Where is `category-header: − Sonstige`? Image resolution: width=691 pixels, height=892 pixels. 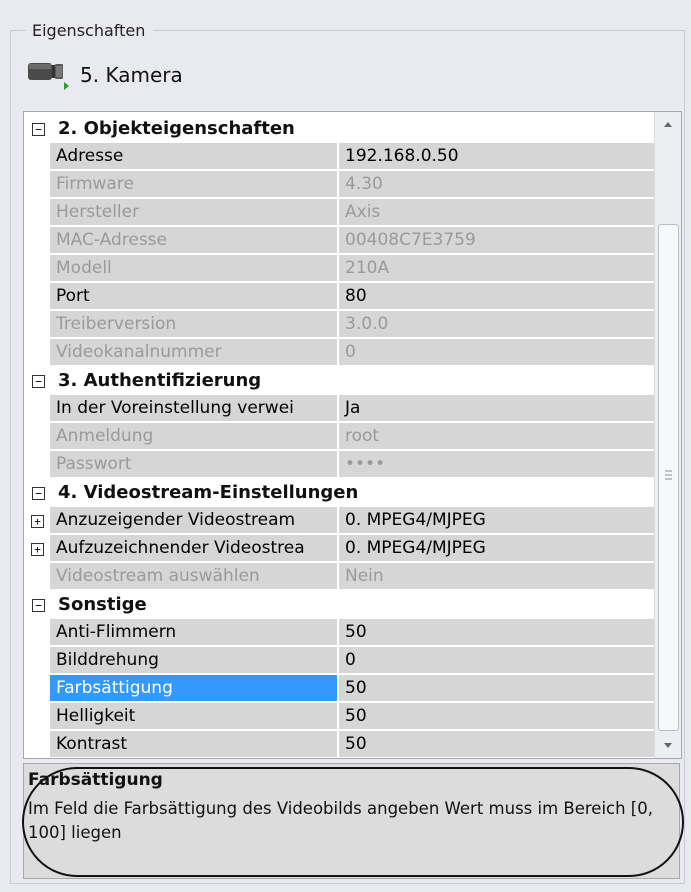 category-header: − Sonstige is located at coordinates (339, 605).